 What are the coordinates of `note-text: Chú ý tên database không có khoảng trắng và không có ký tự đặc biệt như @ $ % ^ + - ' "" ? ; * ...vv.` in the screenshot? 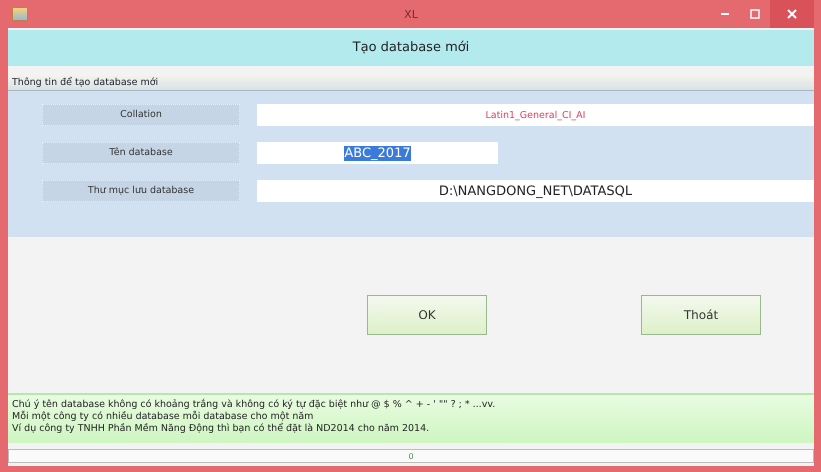 It's located at (254, 404).